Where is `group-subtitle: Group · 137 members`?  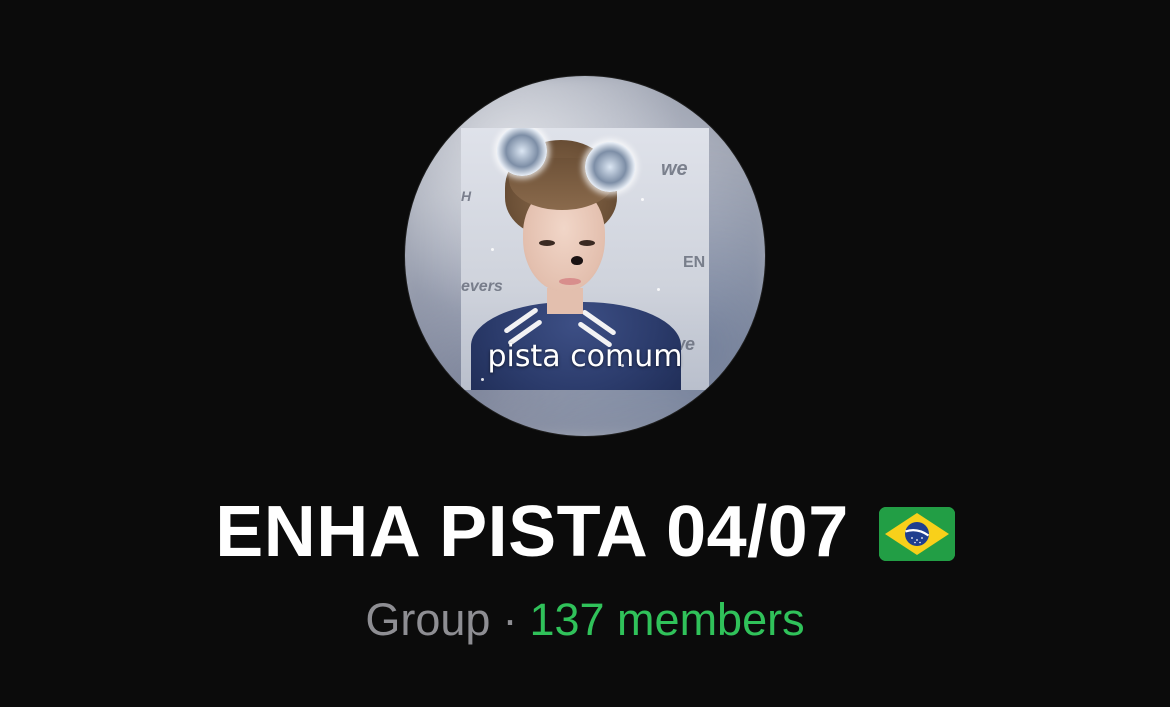 group-subtitle: Group · 137 members is located at coordinates (585, 620).